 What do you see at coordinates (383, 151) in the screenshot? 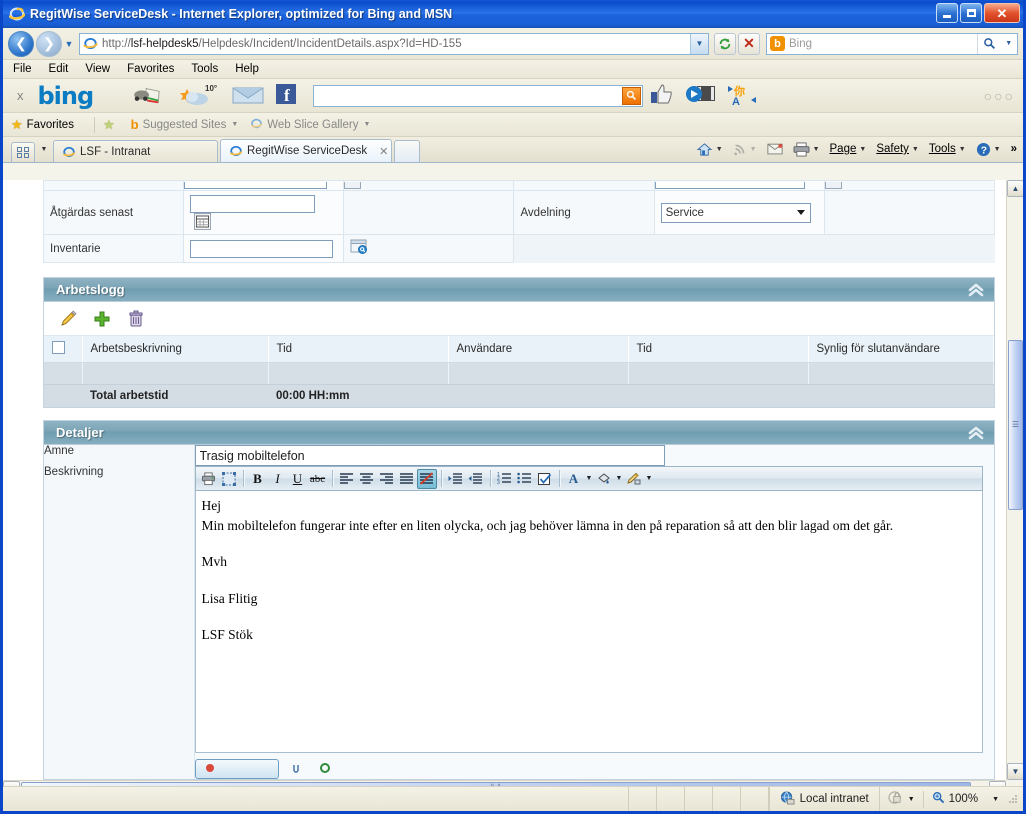
I see `tab-close-icon: ✕` at bounding box center [383, 151].